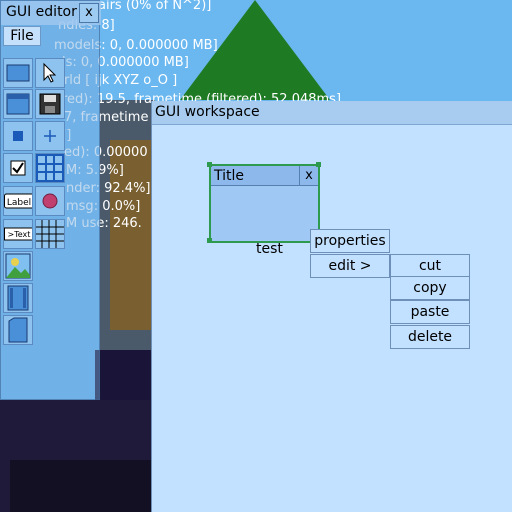 Image resolution: width=512 pixels, height=512 pixels. I want to click on grid-icon, so click(50, 168).